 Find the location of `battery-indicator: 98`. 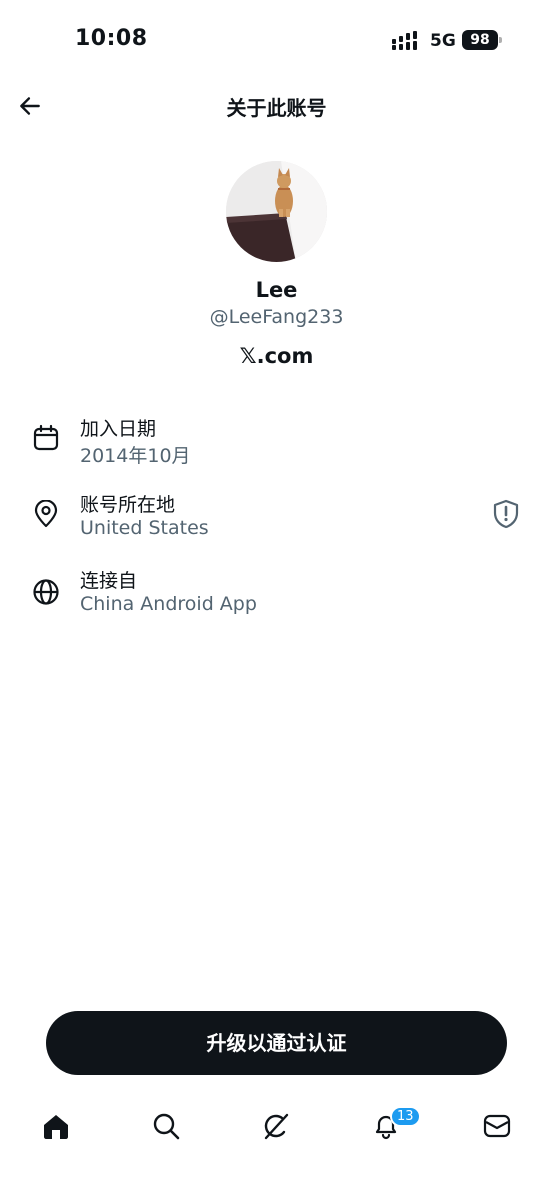

battery-indicator: 98 is located at coordinates (482, 40).